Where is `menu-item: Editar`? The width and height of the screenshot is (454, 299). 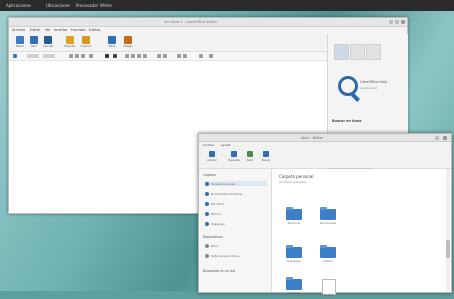
menu-item: Editar is located at coordinates (35, 30).